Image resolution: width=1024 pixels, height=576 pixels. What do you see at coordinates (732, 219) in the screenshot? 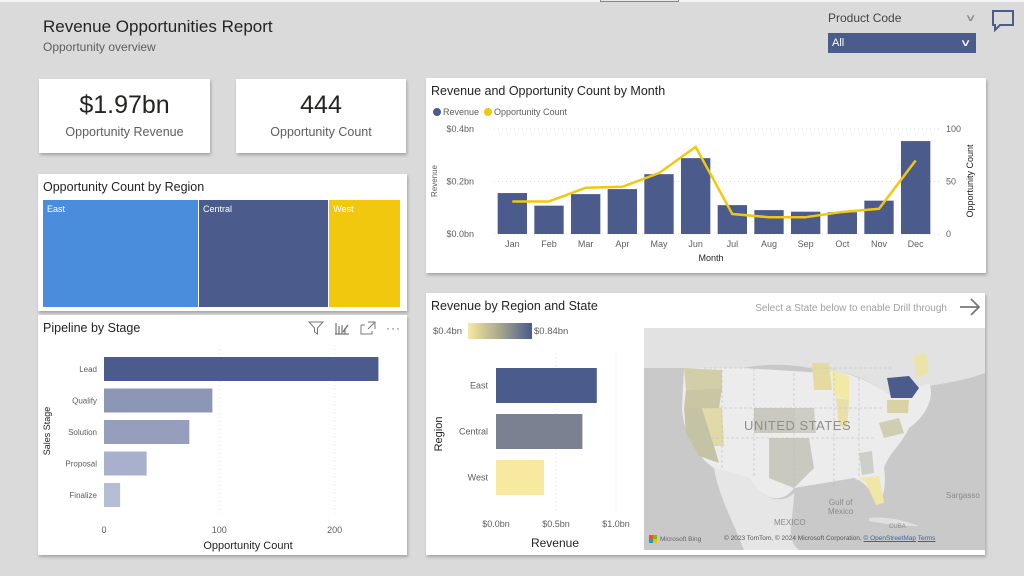
I see `bar-revenue-jul` at bounding box center [732, 219].